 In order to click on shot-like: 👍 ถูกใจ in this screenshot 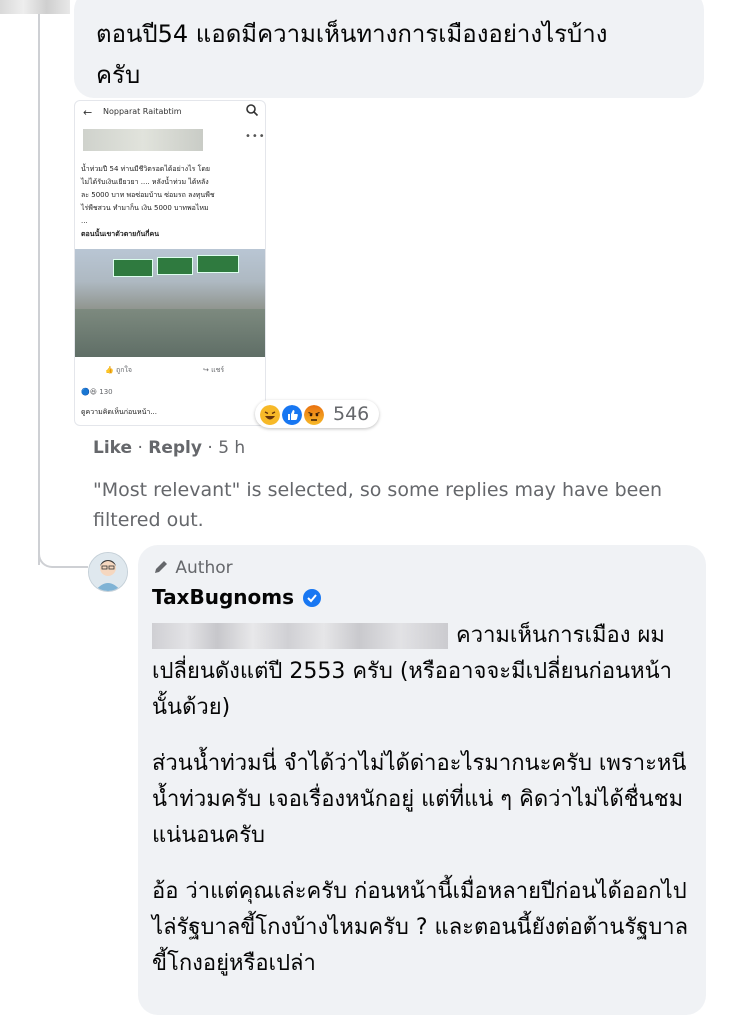, I will do `click(118, 370)`.